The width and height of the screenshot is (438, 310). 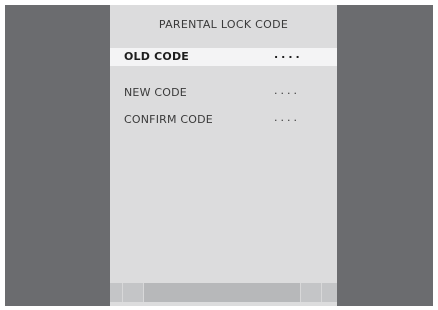 What do you see at coordinates (223, 292) in the screenshot?
I see `bottom-status-bar` at bounding box center [223, 292].